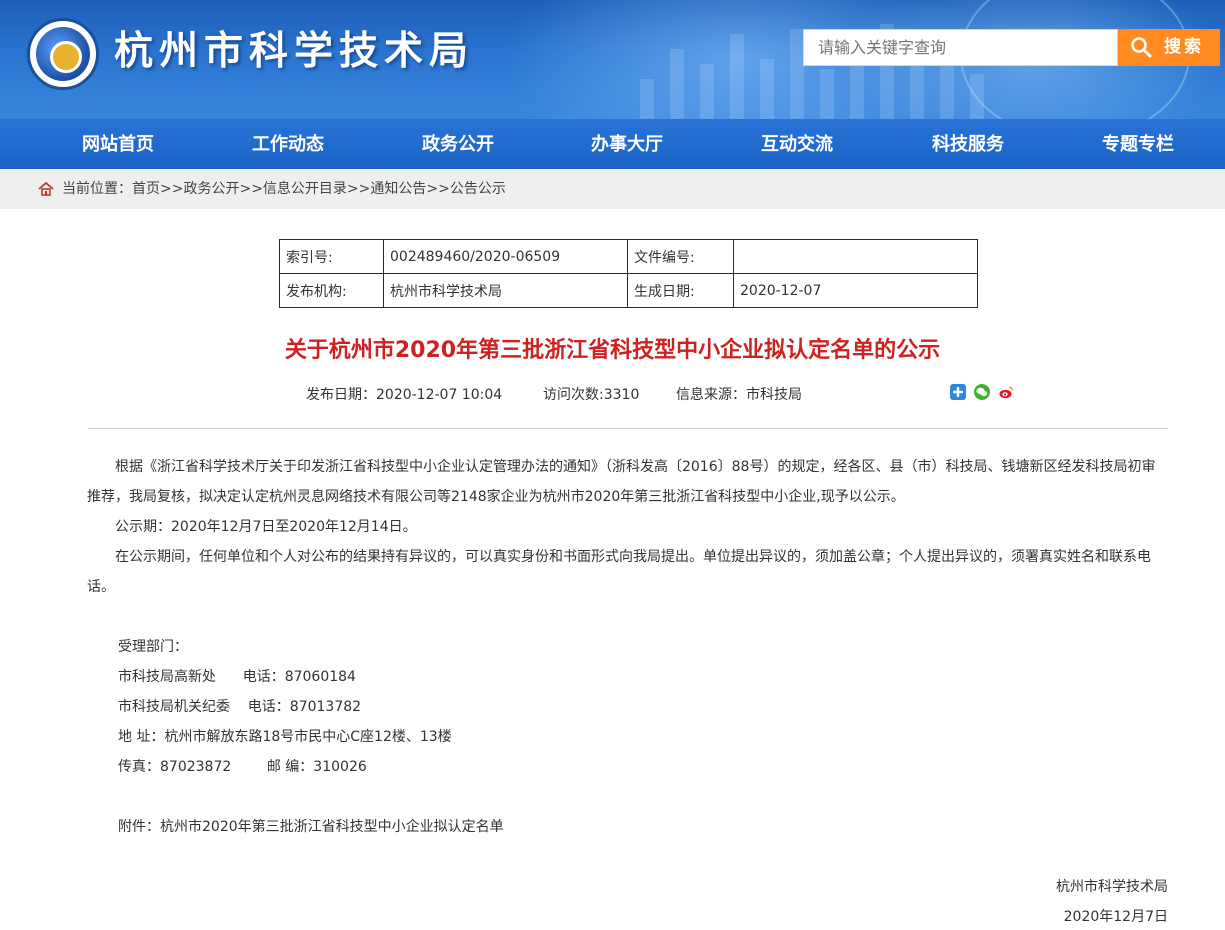  Describe the element at coordinates (240, 707) in the screenshot. I see `contact-line: 市科技局机关纪委 电话：87013782` at that location.